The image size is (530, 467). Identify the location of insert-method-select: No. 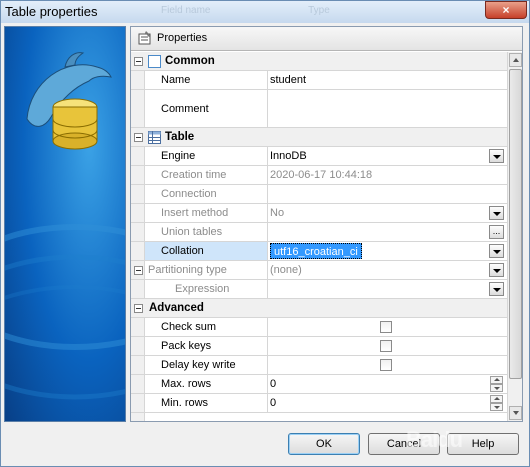
(387, 213).